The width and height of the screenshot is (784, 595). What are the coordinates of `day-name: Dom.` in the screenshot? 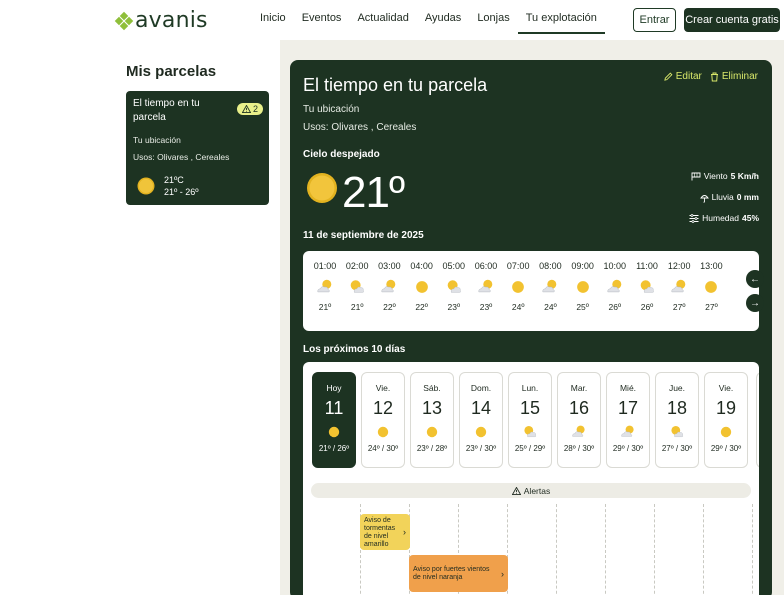 It's located at (481, 388).